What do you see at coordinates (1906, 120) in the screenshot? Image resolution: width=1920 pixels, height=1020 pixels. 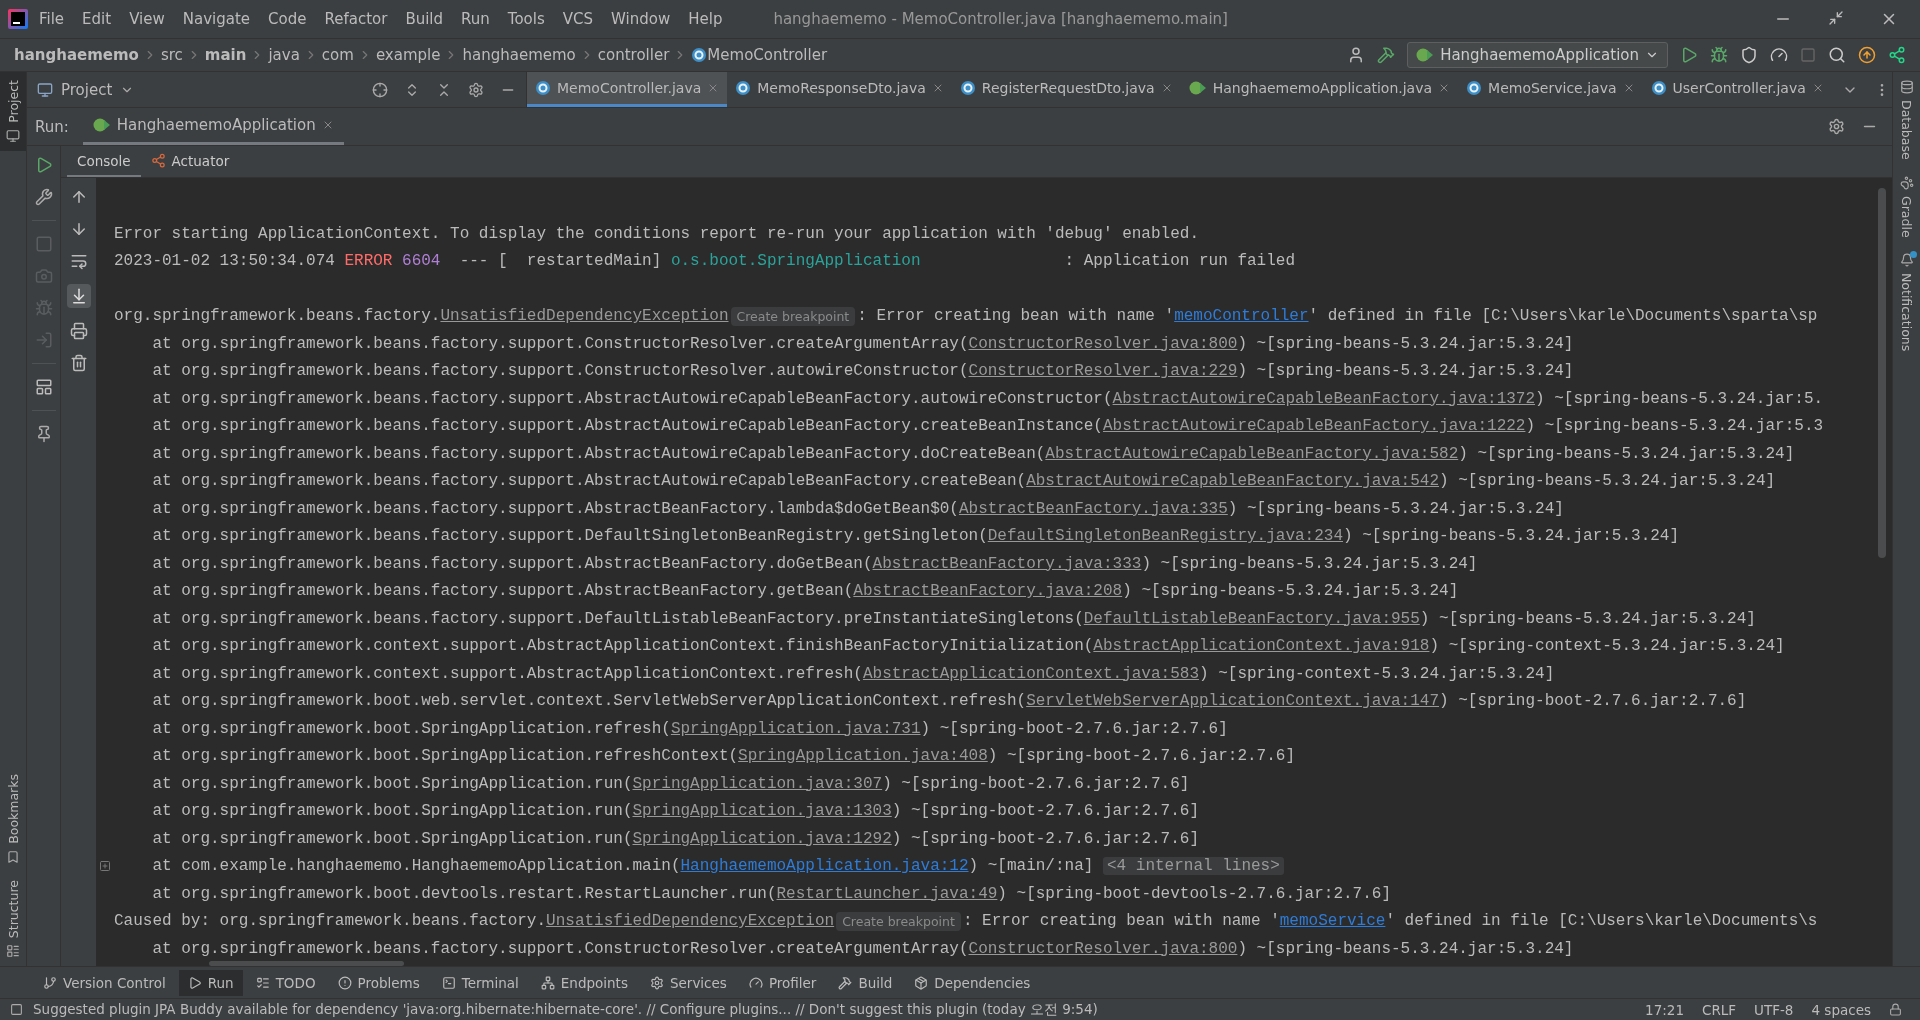 I see `tool-window-button: Database` at bounding box center [1906, 120].